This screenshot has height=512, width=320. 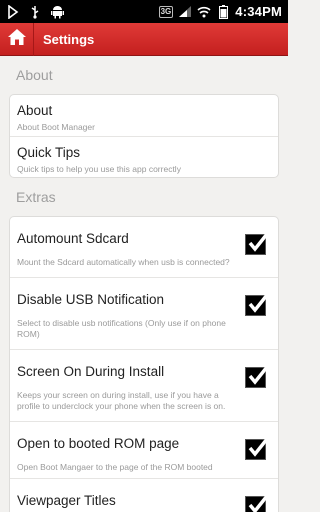 What do you see at coordinates (144, 11) in the screenshot?
I see `status-bar: 3G 4:34PM` at bounding box center [144, 11].